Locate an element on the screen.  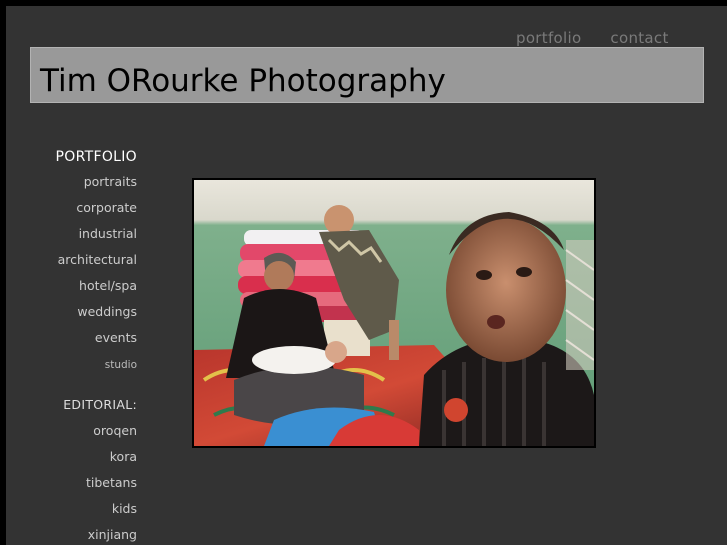
menu-link: kids is located at coordinates (124, 508).